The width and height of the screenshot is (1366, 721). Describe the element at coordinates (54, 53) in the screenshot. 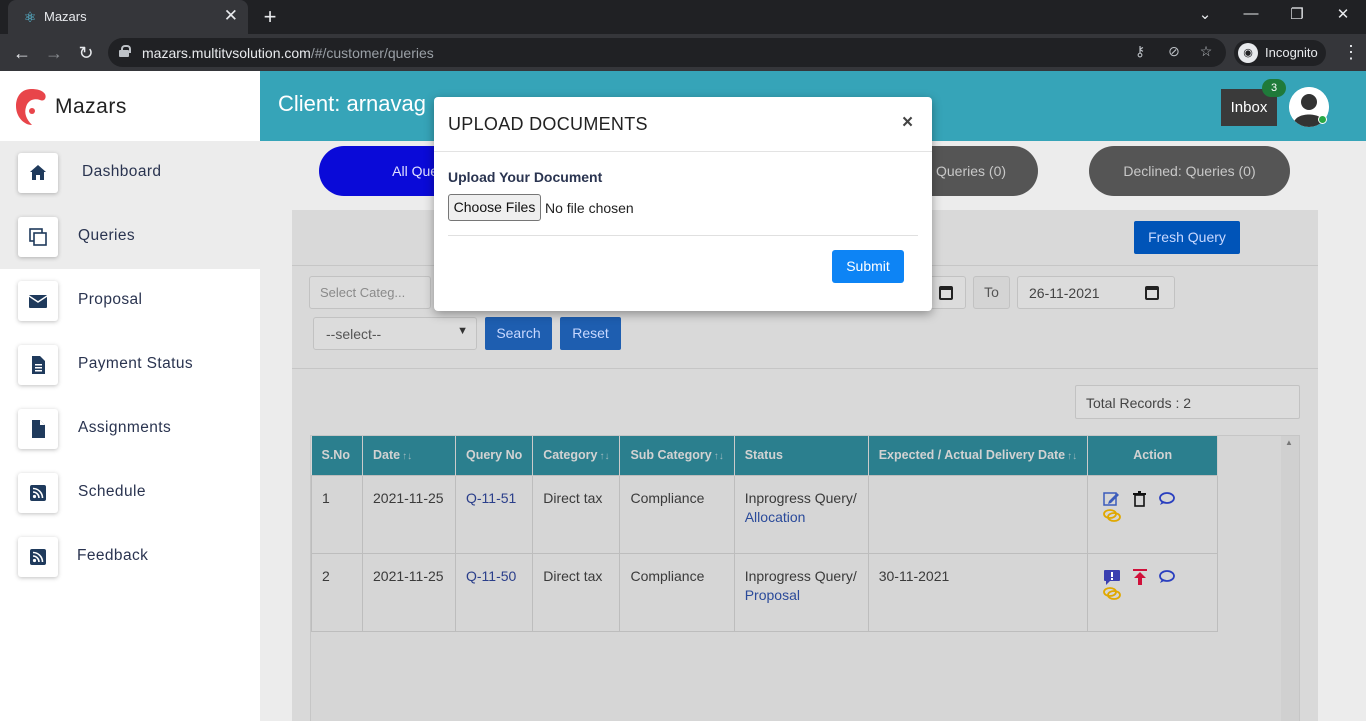

I see `forward-icon: →` at that location.